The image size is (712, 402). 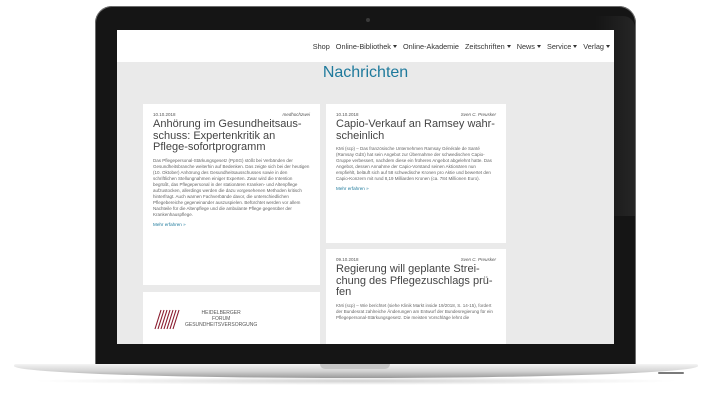 I want to click on article-meta: 10.10.2018 Sven C. Preusker, so click(x=416, y=110).